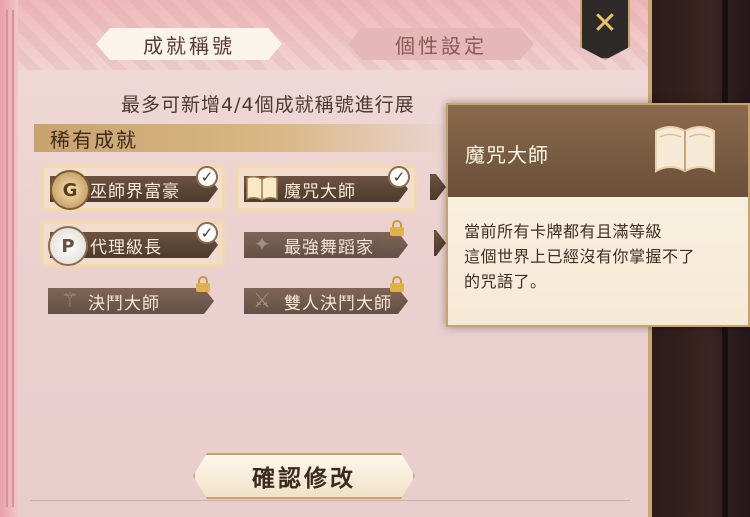 This screenshot has width=750, height=517. I want to click on badge-item-duel-master: 決鬥大師 ⚚, so click(130, 298).